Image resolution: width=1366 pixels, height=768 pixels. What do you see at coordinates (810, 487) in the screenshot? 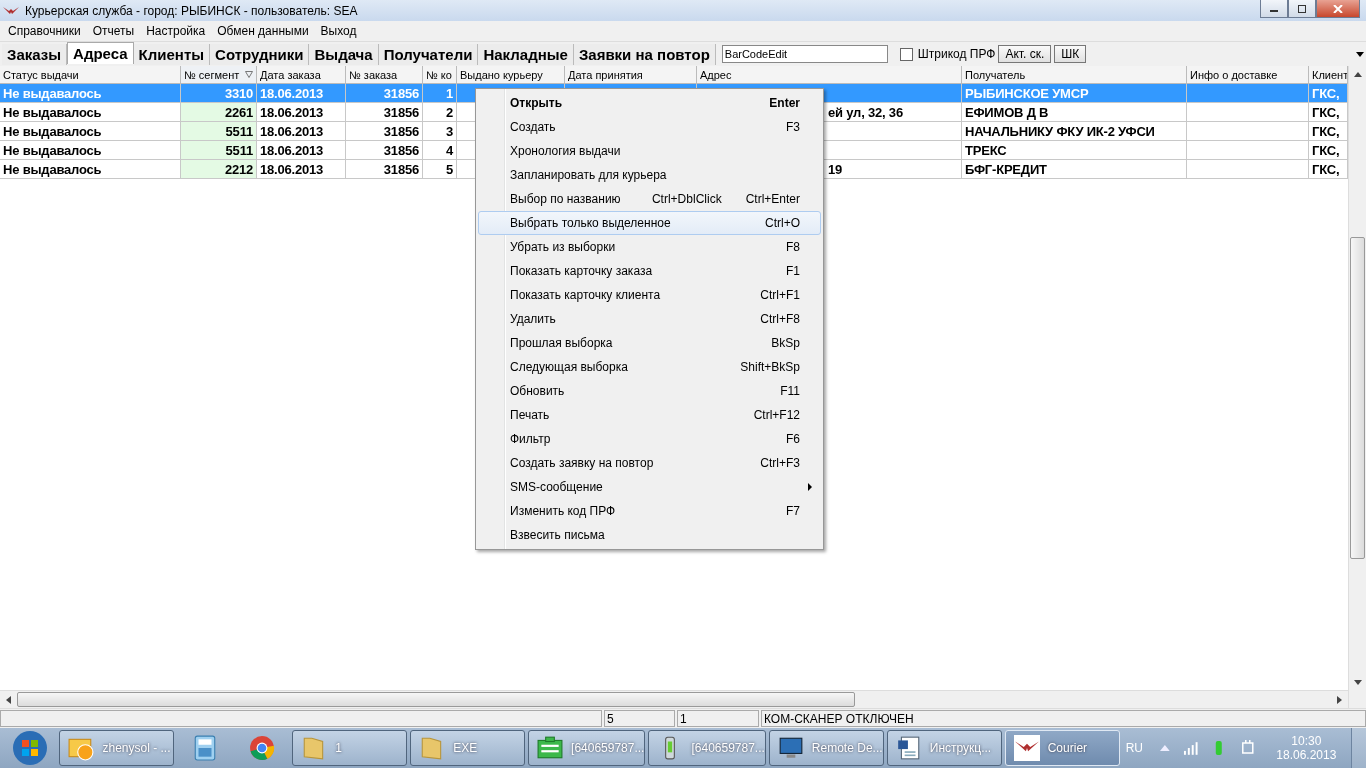
I see `submenu-arrow-icon` at bounding box center [810, 487].